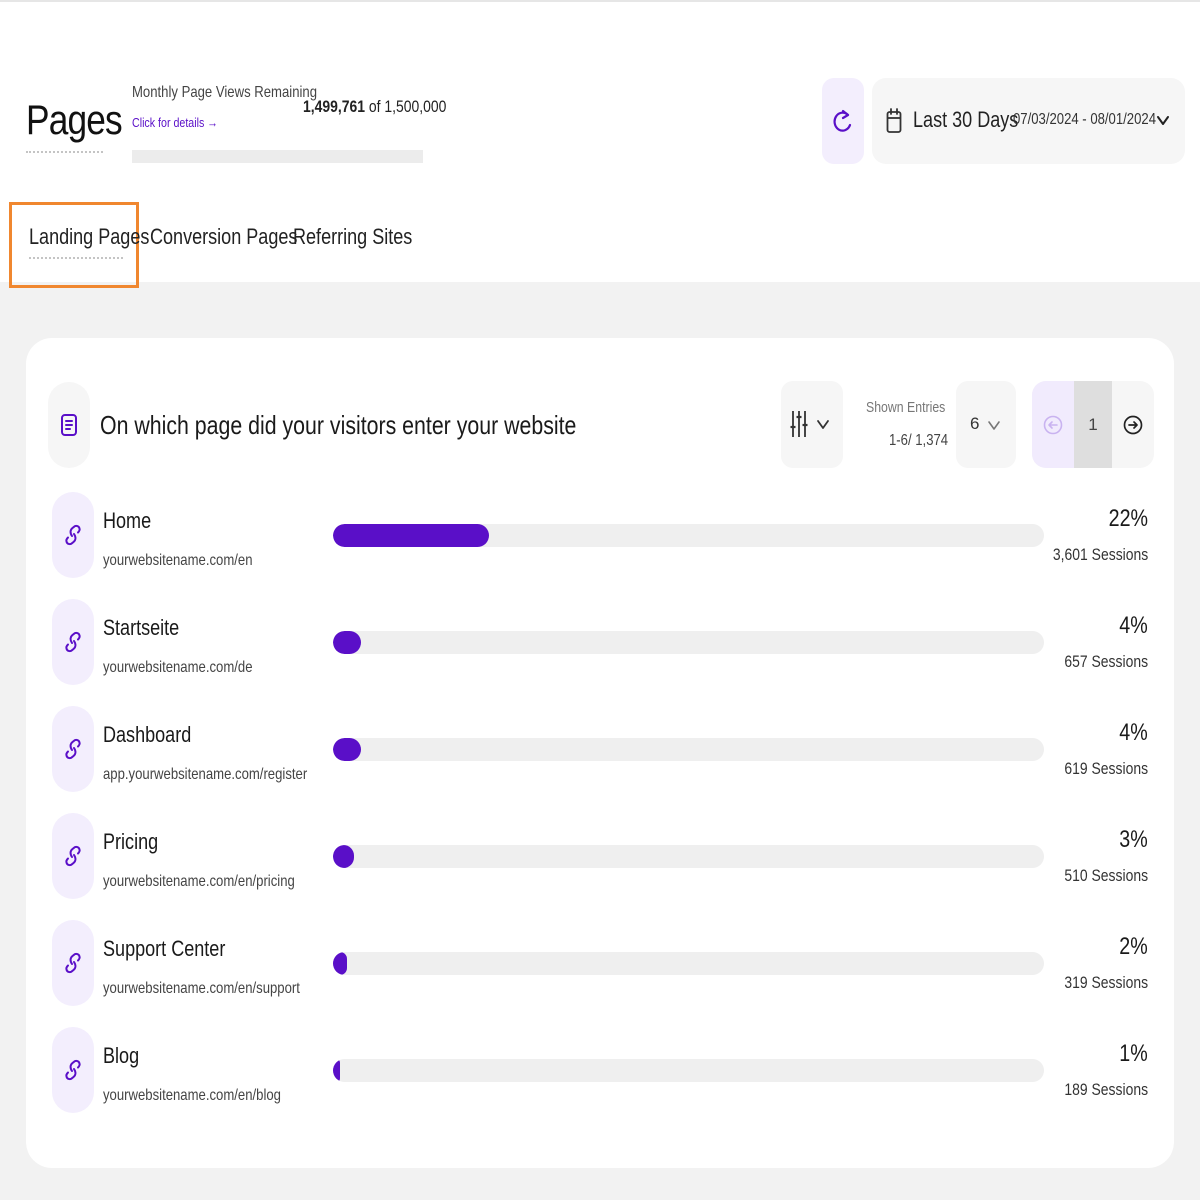 The height and width of the screenshot is (1200, 1200). What do you see at coordinates (74, 119) in the screenshot?
I see `page-title: Pages` at bounding box center [74, 119].